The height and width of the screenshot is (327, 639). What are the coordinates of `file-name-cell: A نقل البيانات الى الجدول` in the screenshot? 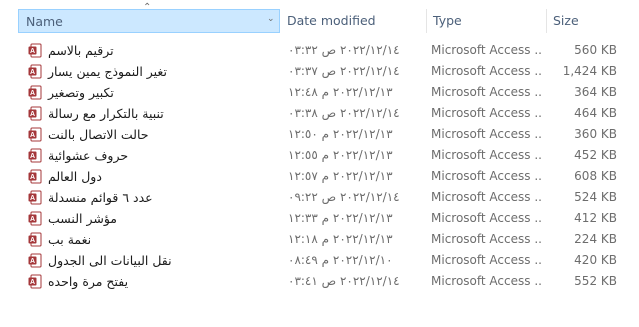 It's located at (149, 260).